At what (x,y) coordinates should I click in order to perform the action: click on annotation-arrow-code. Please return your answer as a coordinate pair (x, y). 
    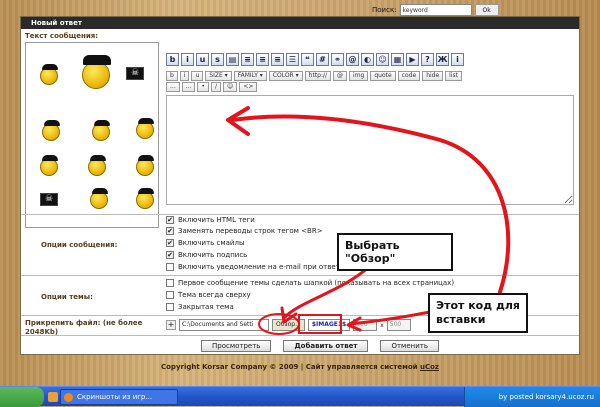
    Looking at the image, I should click on (389, 321).